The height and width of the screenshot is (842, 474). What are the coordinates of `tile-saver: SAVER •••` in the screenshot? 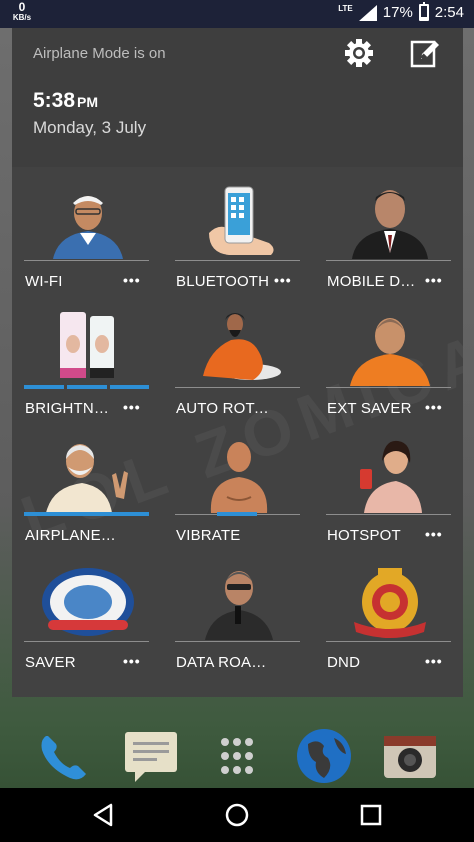 It's located at (88, 611).